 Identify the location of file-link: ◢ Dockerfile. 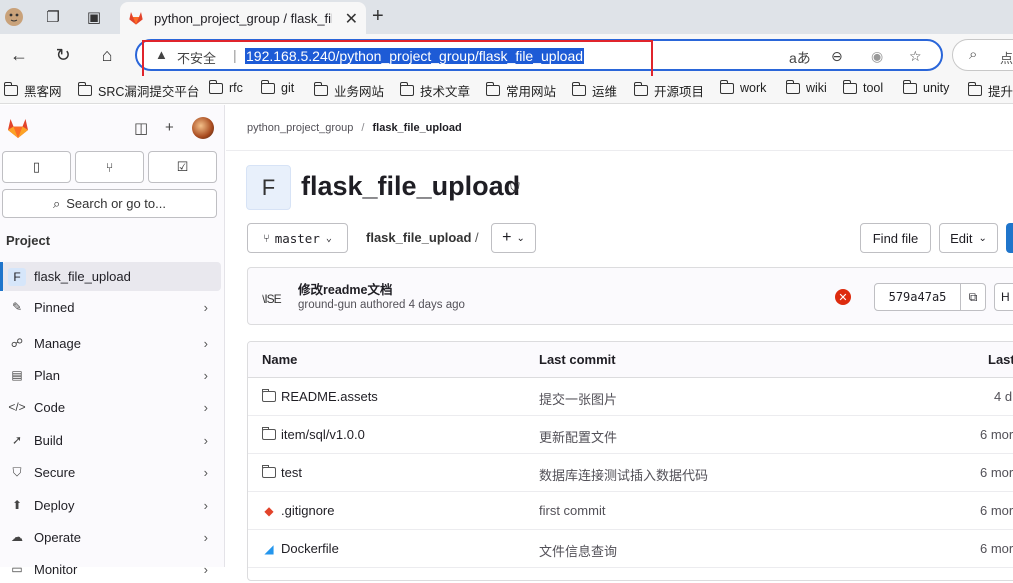
(300, 548).